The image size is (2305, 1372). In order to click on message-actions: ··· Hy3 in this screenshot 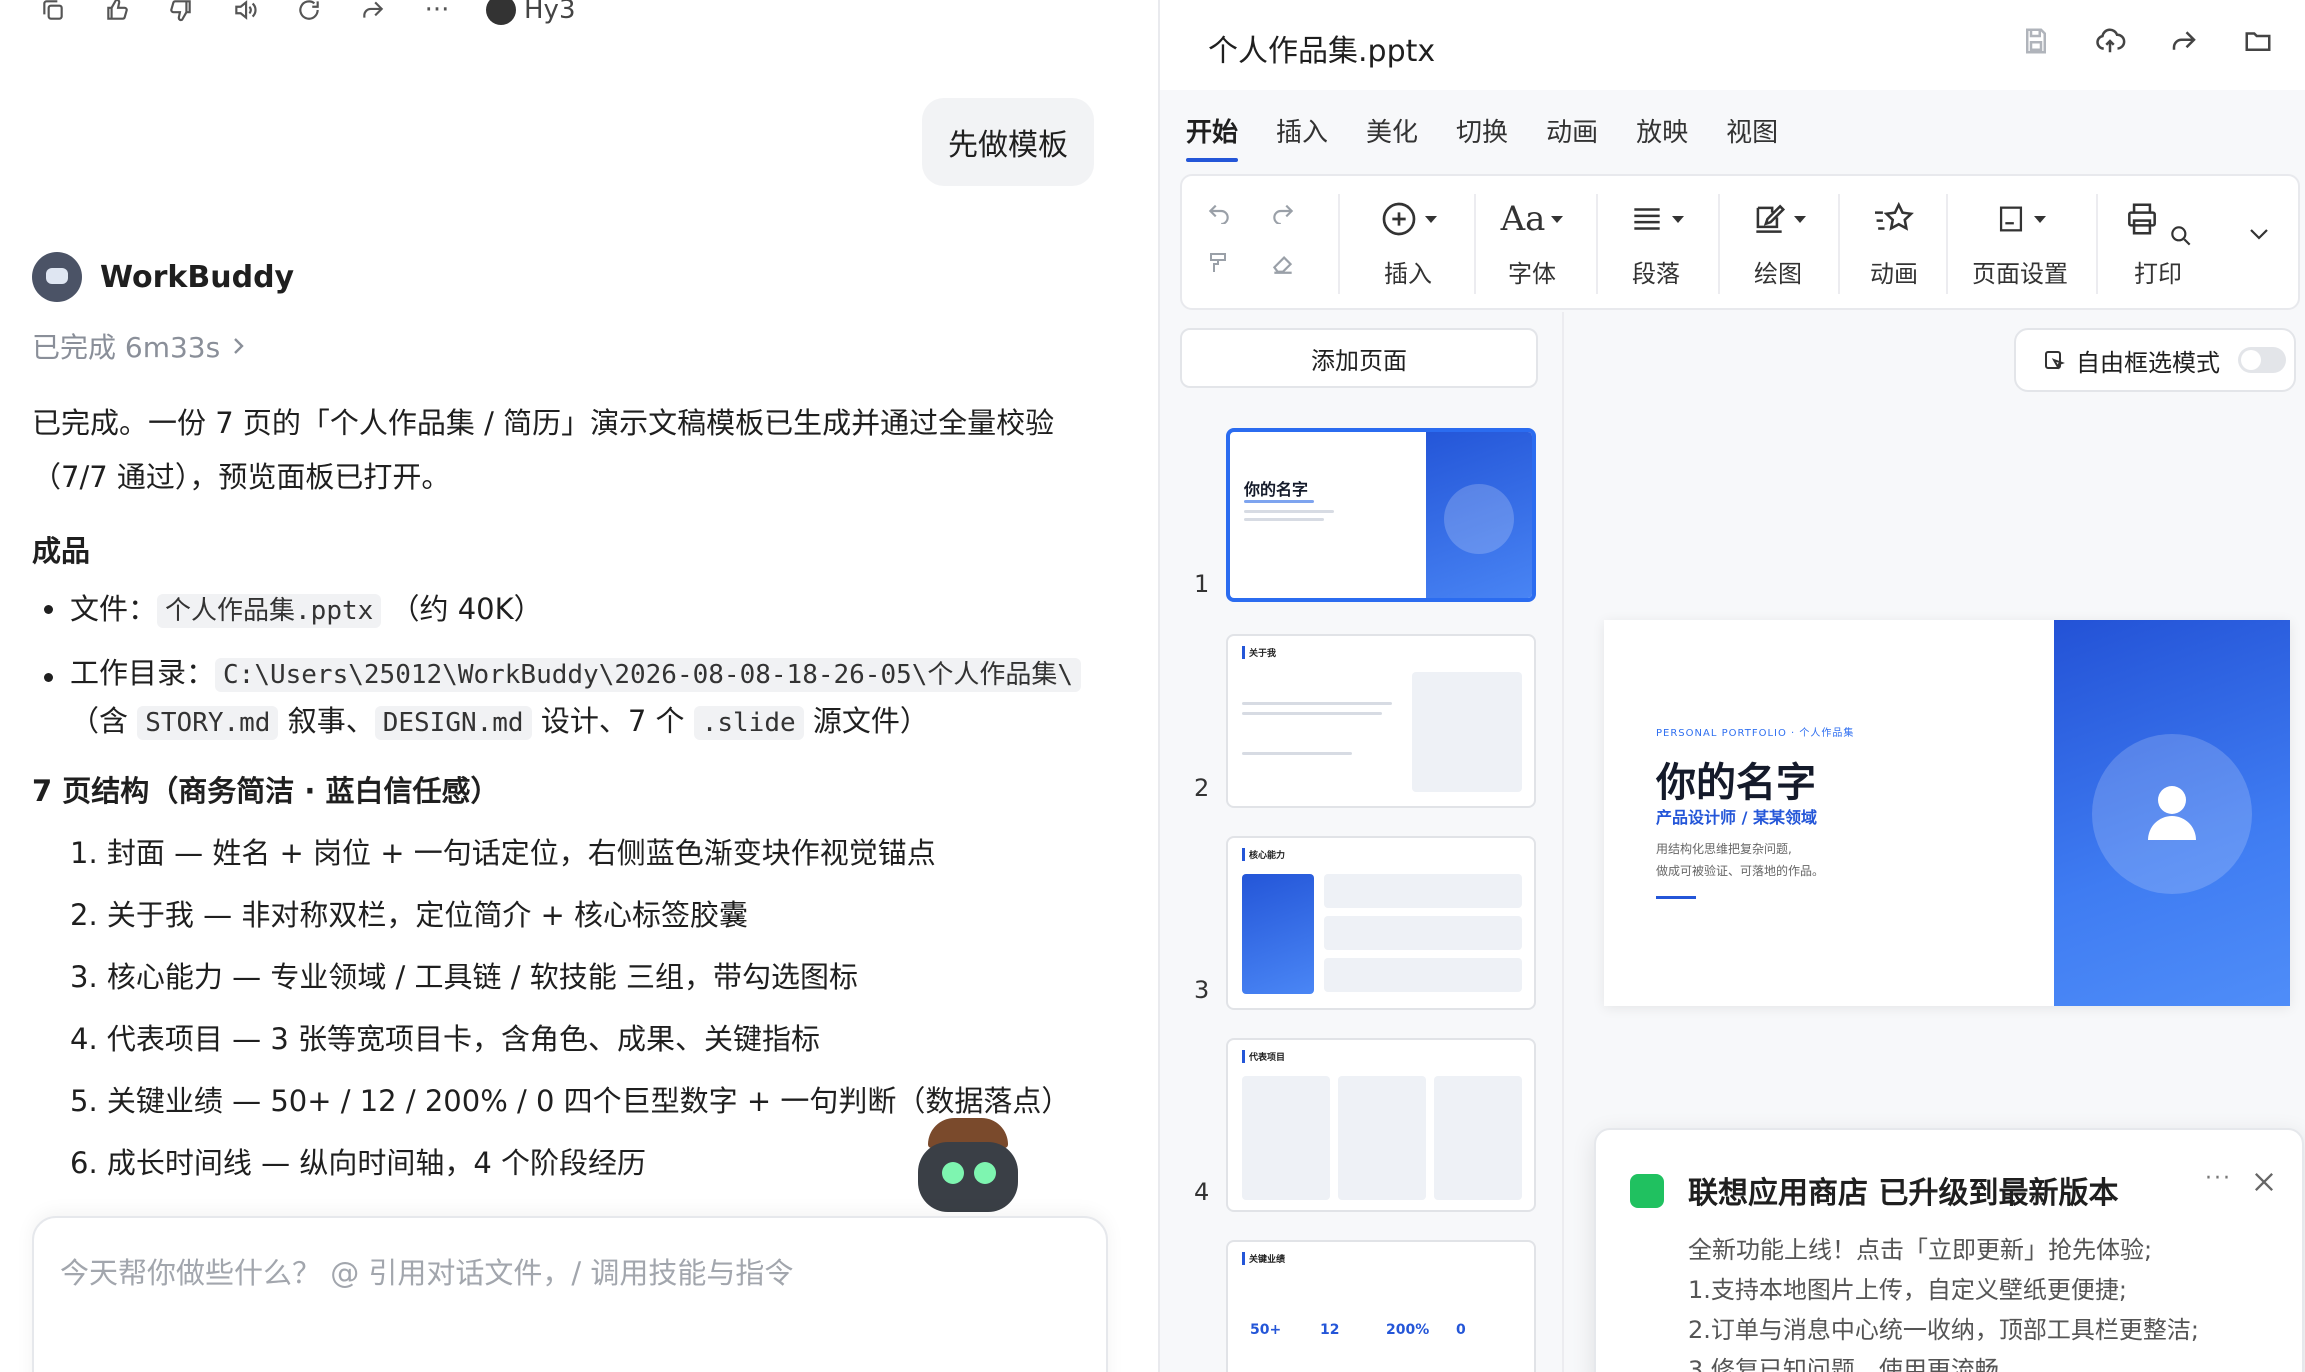, I will do `click(306, 13)`.